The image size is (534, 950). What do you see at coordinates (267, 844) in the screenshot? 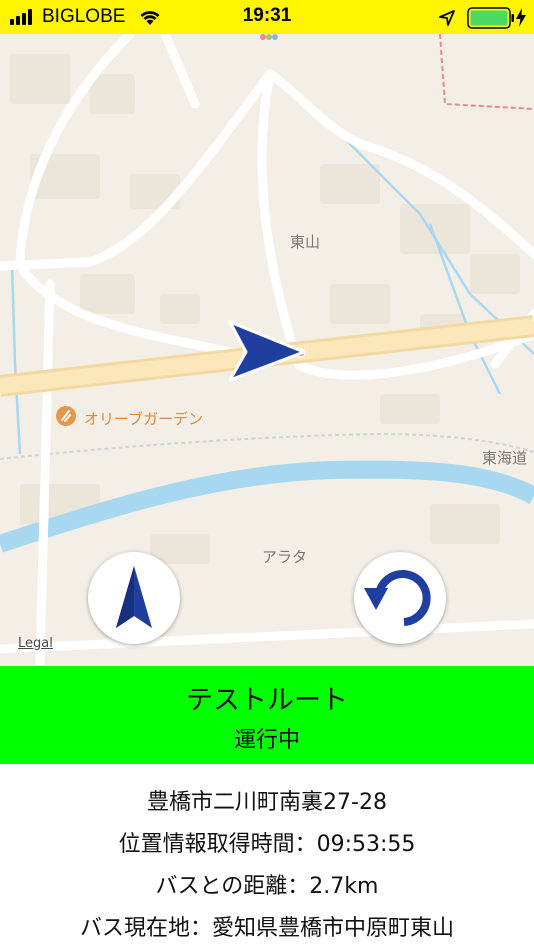
I see `acquired-time-text: 位置情報取得時間：09:53:55` at bounding box center [267, 844].